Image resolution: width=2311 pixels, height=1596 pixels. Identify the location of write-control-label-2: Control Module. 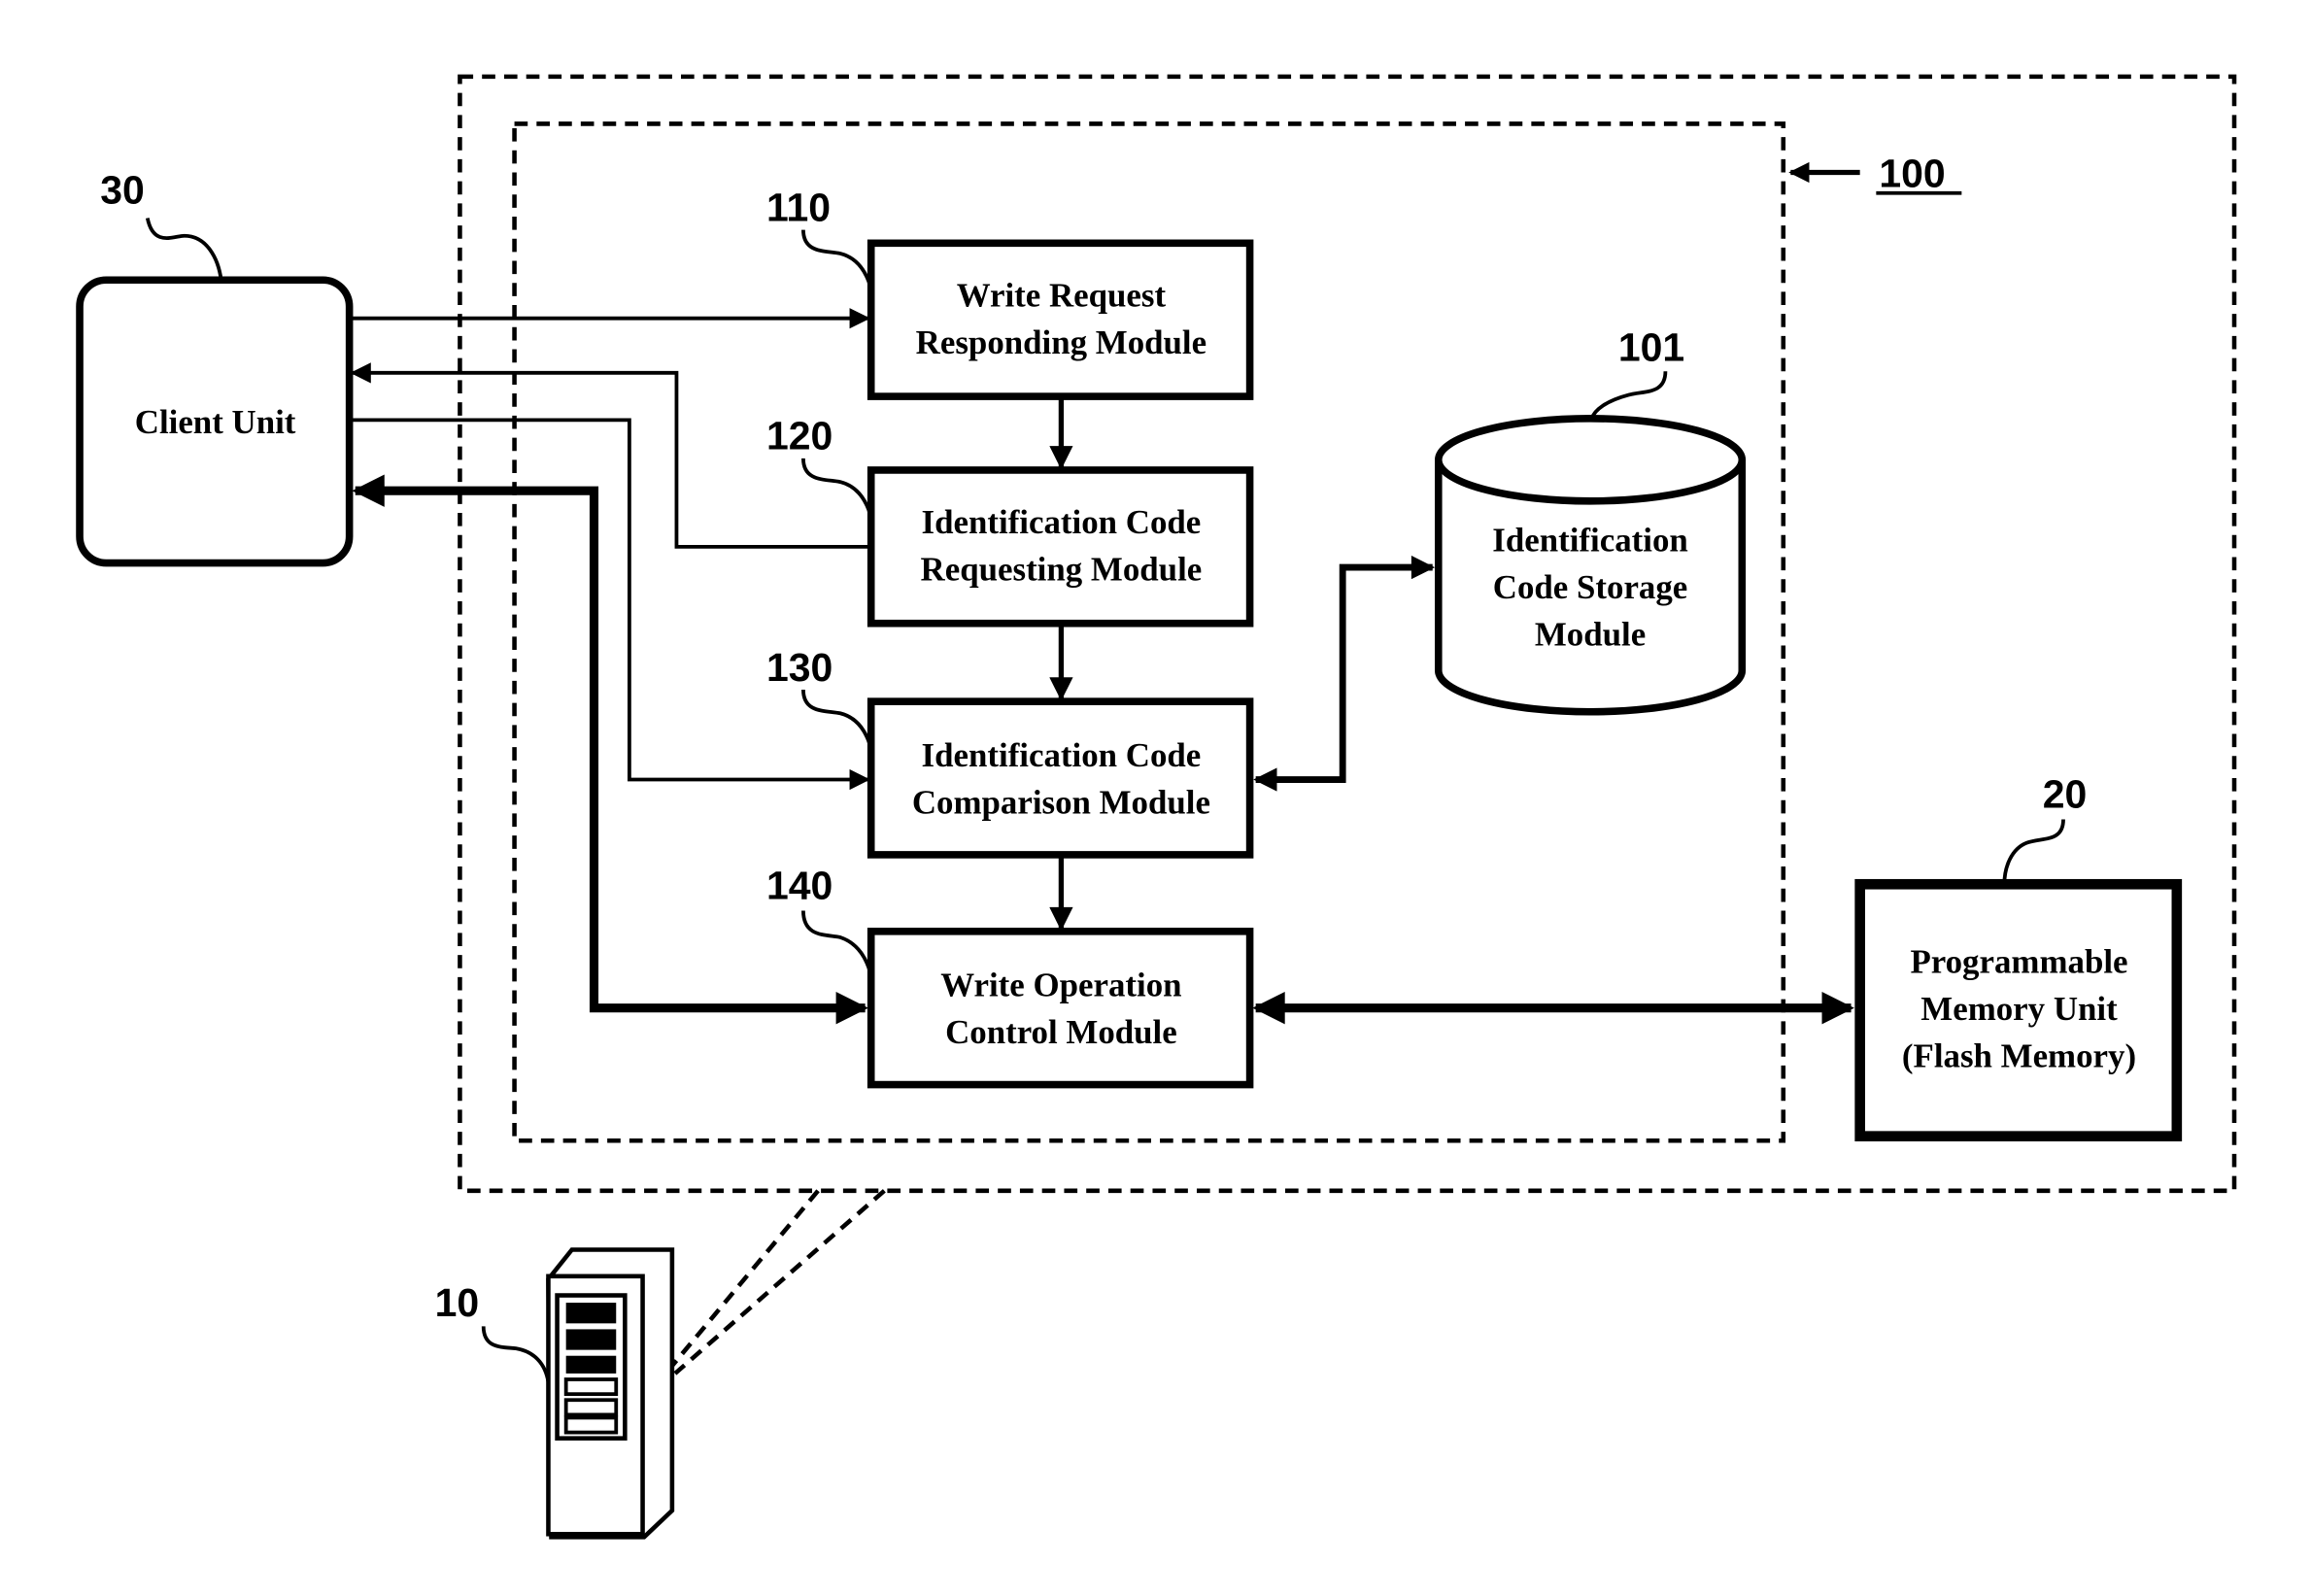
(1061, 1032).